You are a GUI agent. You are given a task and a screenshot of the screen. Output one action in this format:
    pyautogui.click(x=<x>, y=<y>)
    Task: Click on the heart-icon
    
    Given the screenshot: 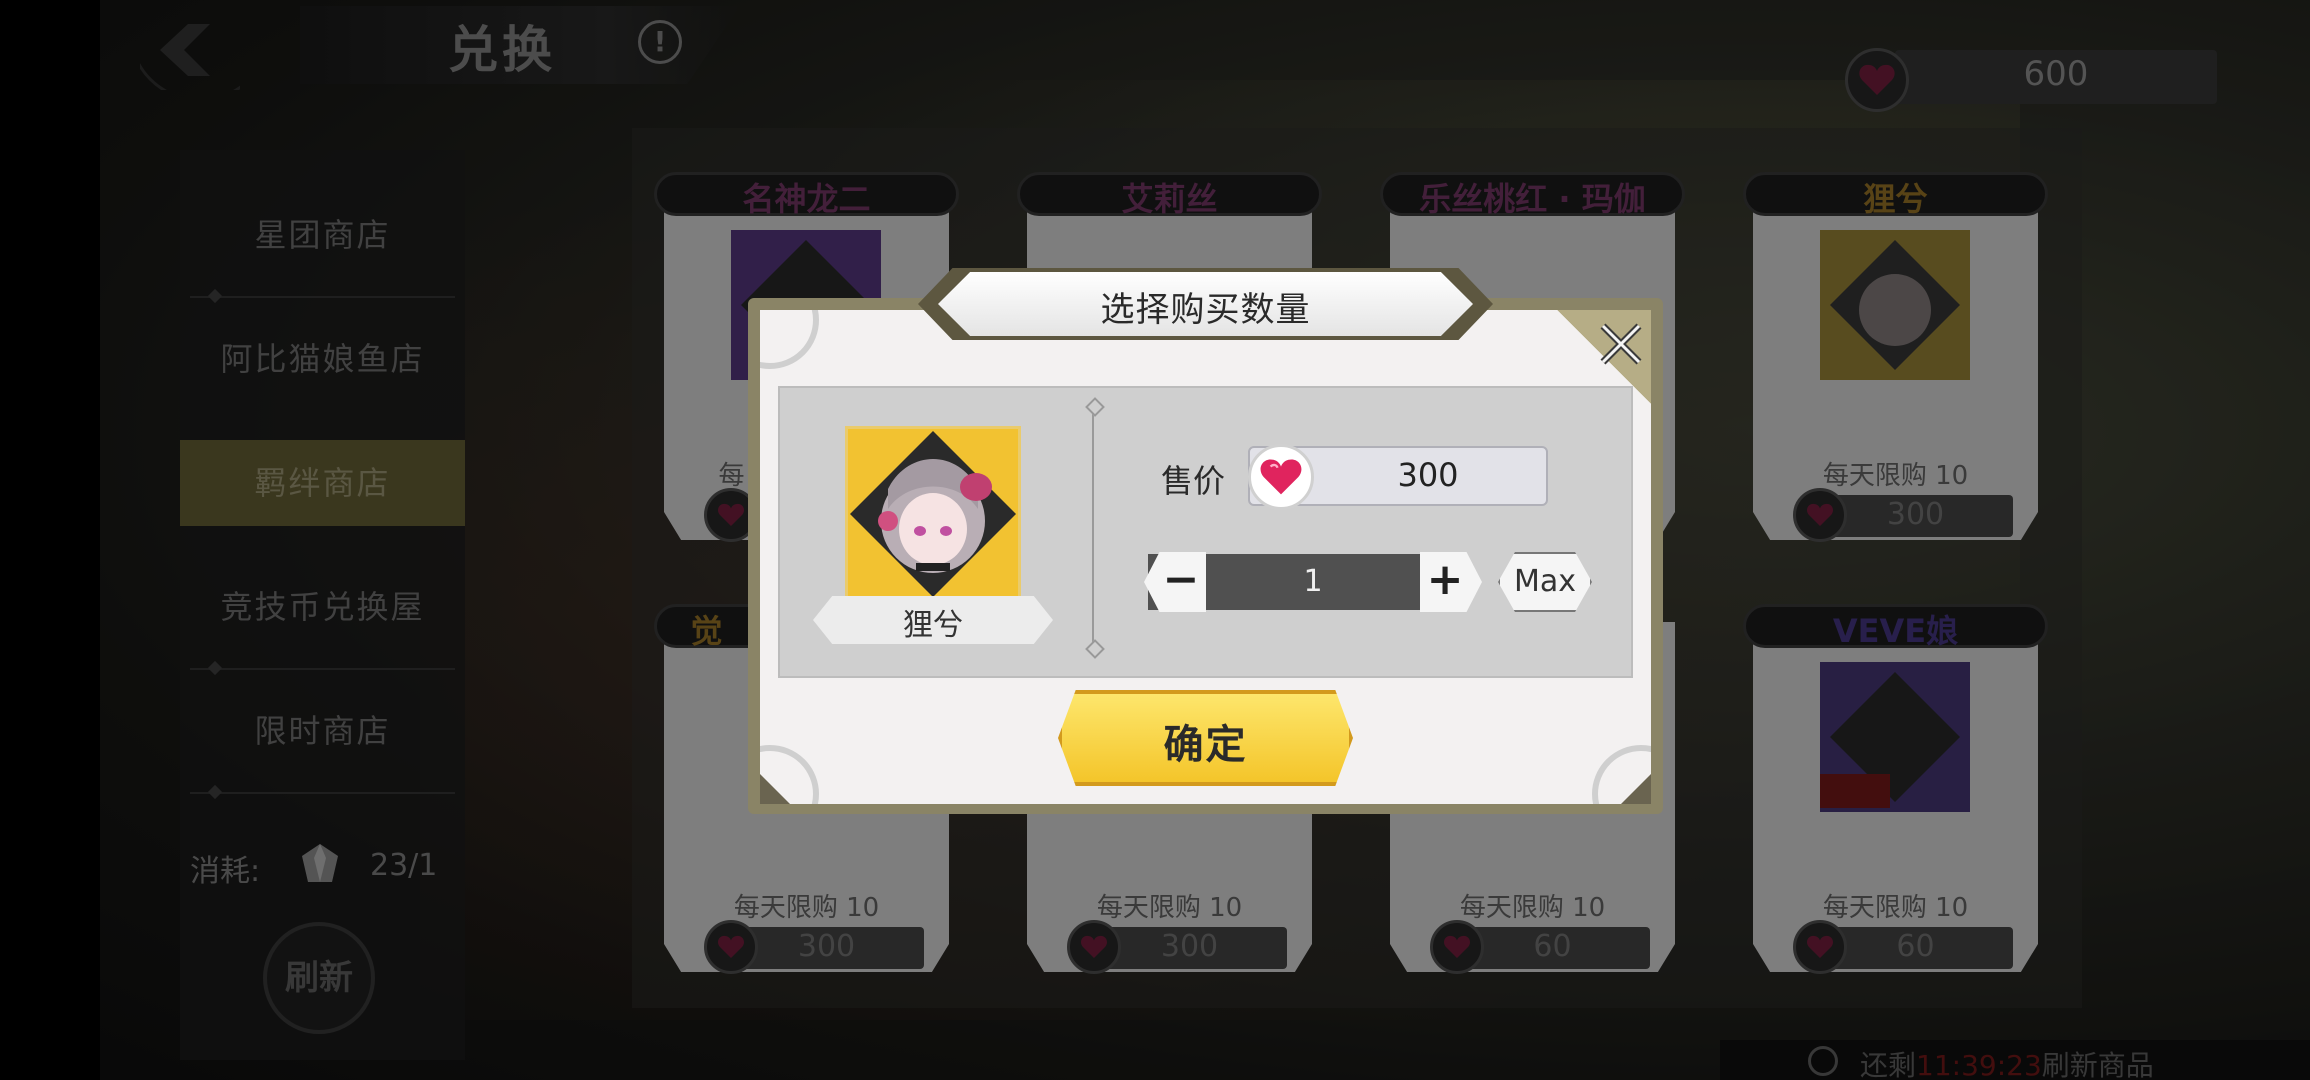 What is the action you would take?
    pyautogui.click(x=1281, y=477)
    